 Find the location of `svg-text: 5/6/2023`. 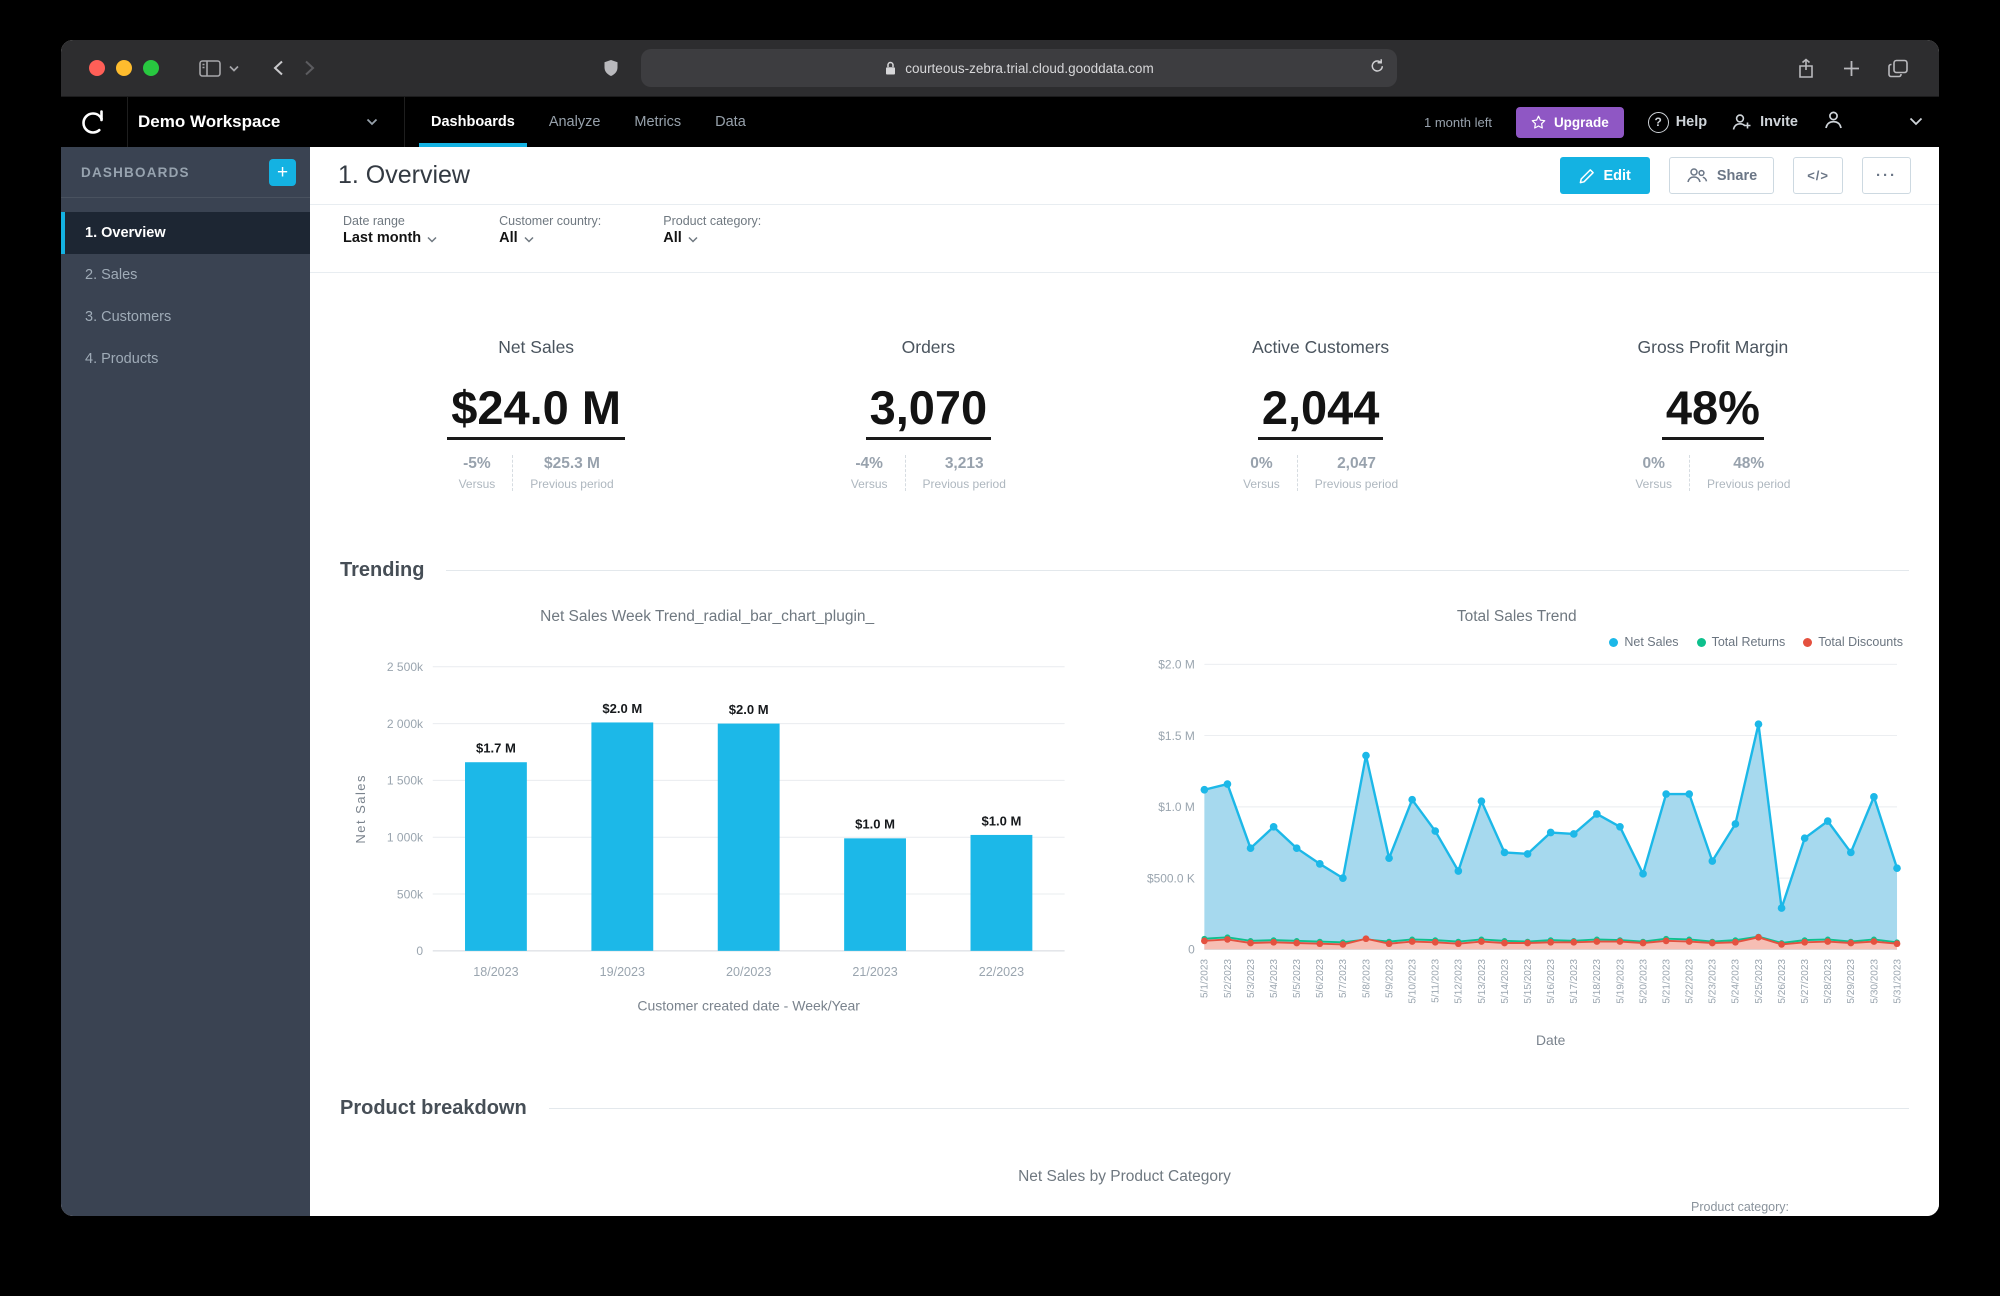

svg-text: 5/6/2023 is located at coordinates (1321, 978).